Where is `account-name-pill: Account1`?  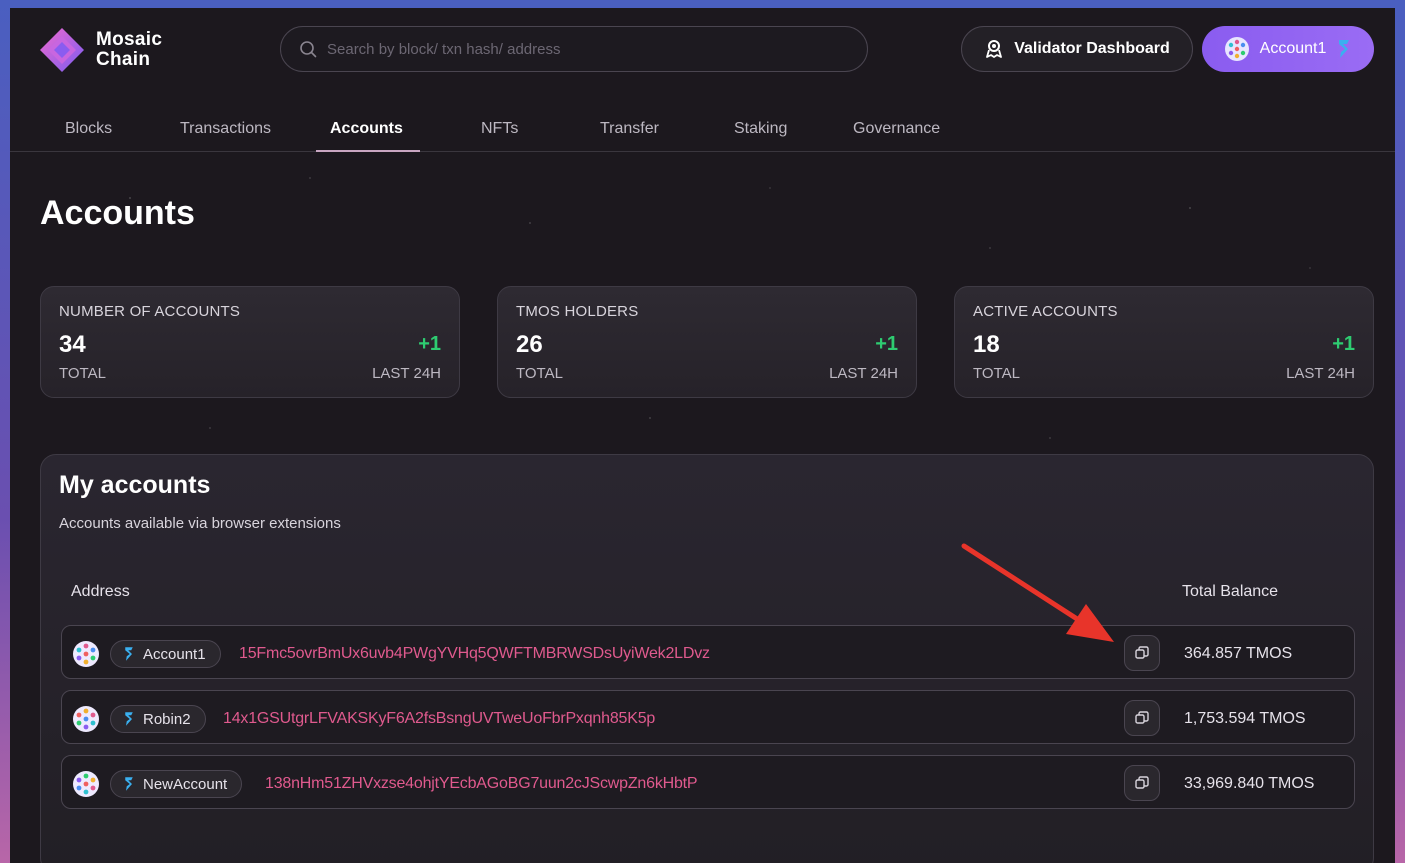
account-name-pill: Account1 is located at coordinates (165, 654).